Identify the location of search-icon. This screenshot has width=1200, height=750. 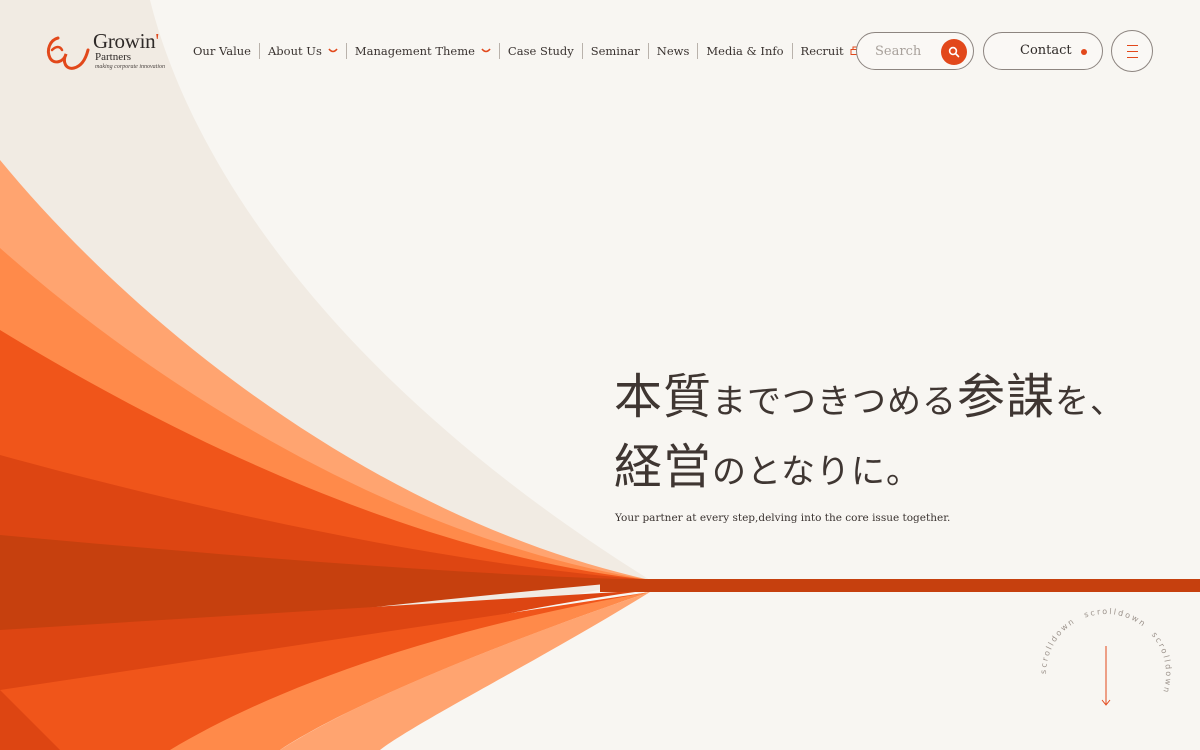
(954, 52).